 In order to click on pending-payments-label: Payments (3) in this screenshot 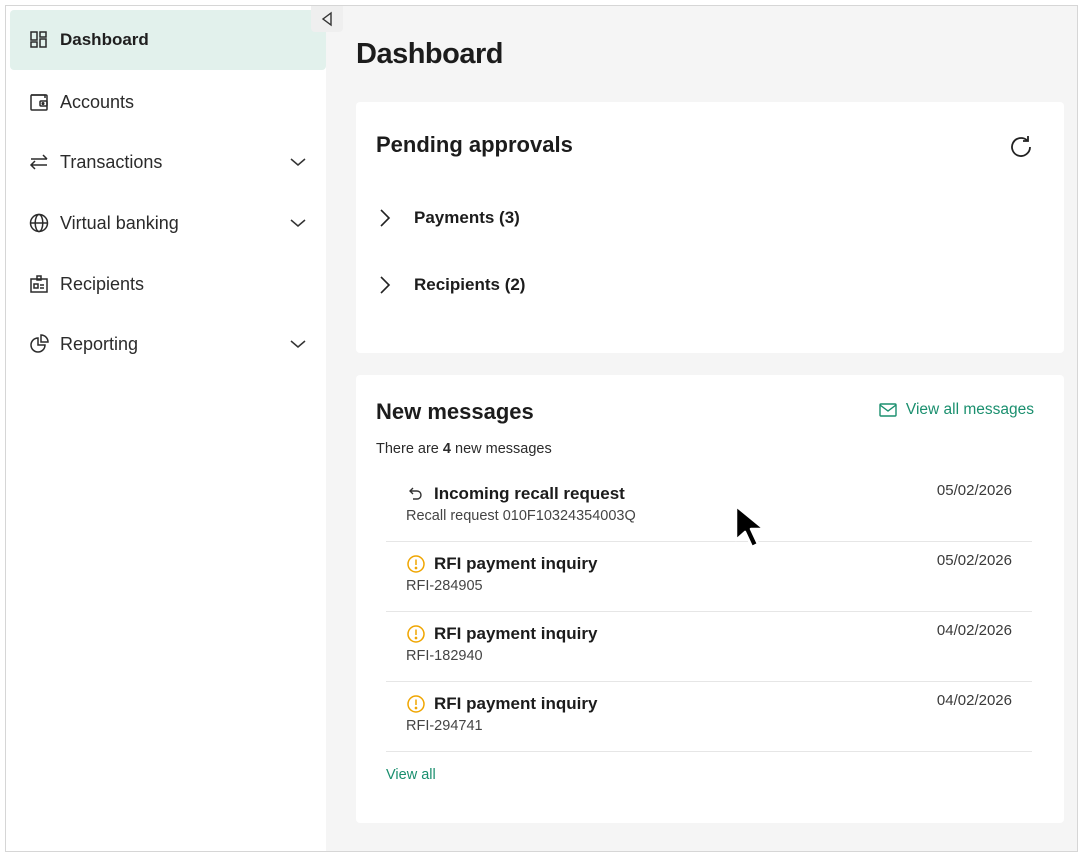, I will do `click(467, 217)`.